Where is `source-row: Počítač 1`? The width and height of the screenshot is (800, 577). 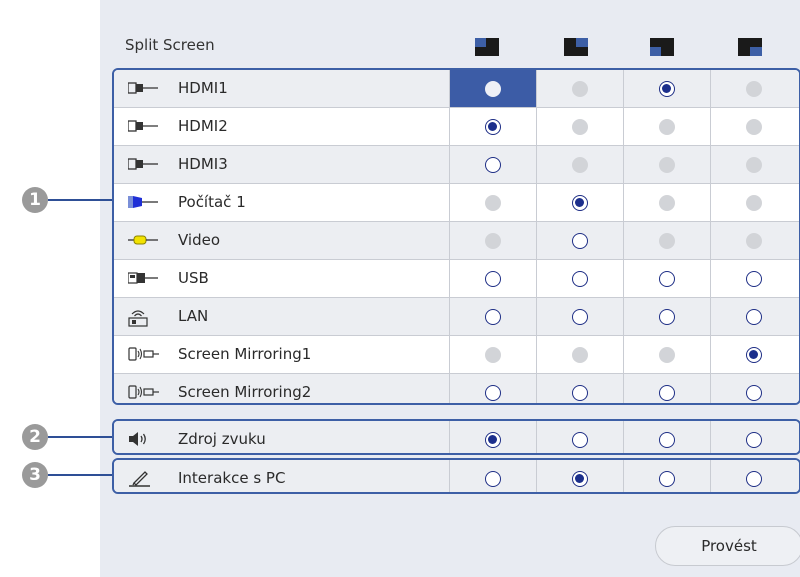 source-row: Počítač 1 is located at coordinates (456, 203).